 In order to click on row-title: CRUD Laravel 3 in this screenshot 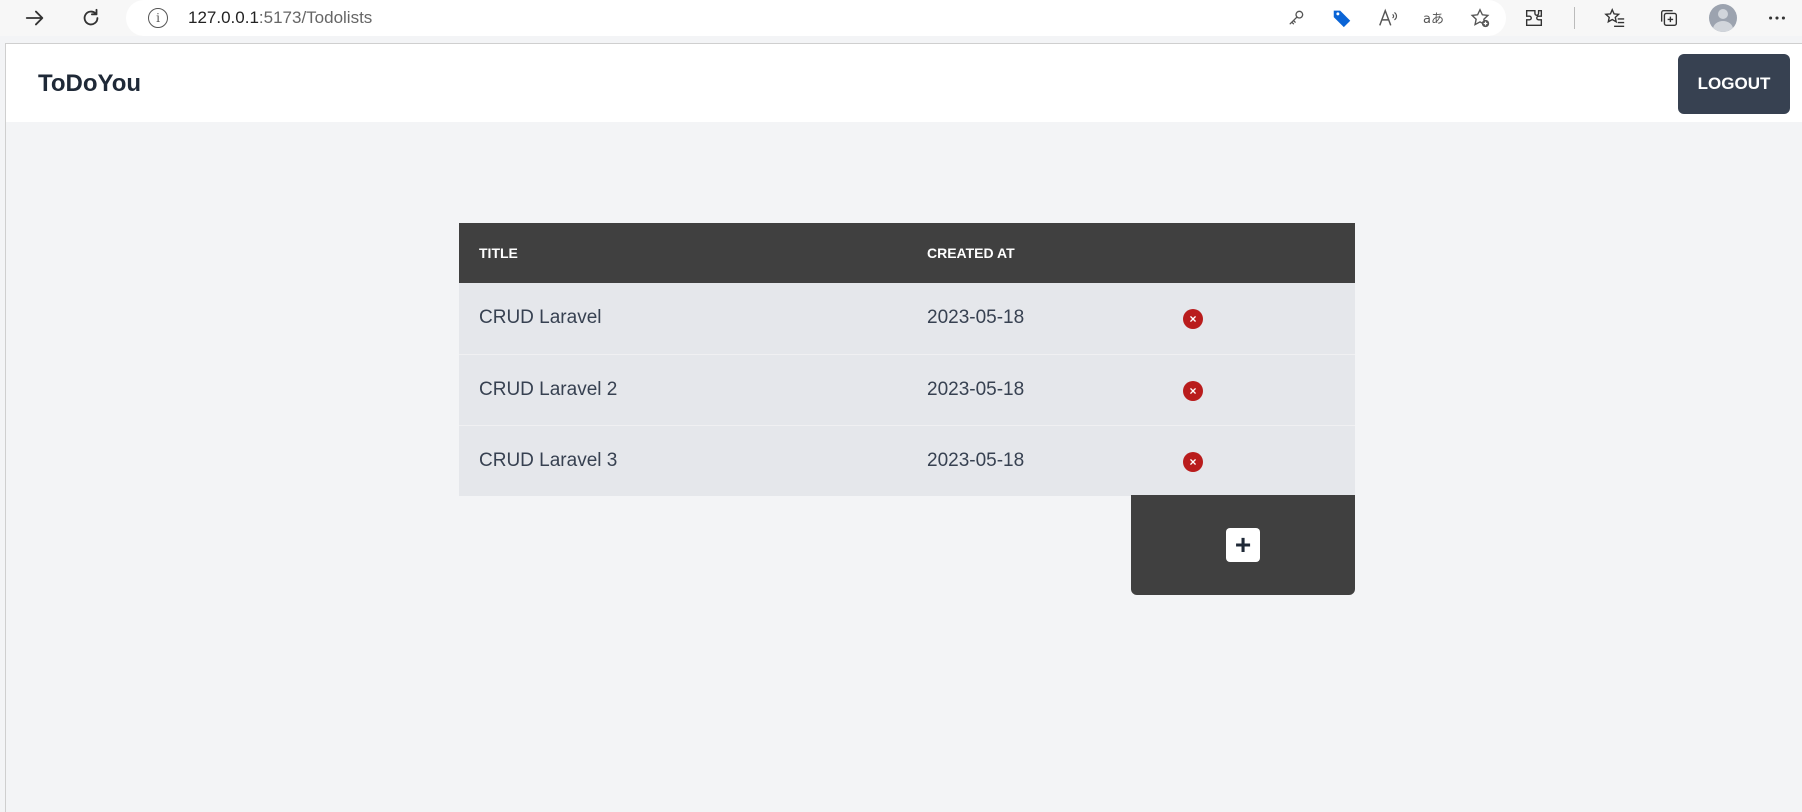, I will do `click(548, 460)`.